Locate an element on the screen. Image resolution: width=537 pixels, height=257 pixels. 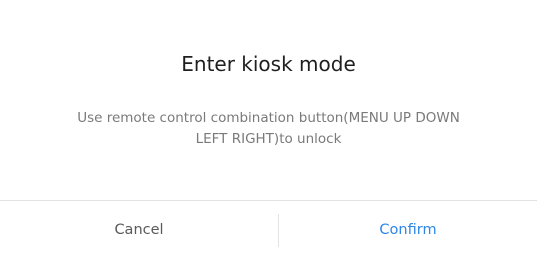
cancel-button: Cancel is located at coordinates (139, 229).